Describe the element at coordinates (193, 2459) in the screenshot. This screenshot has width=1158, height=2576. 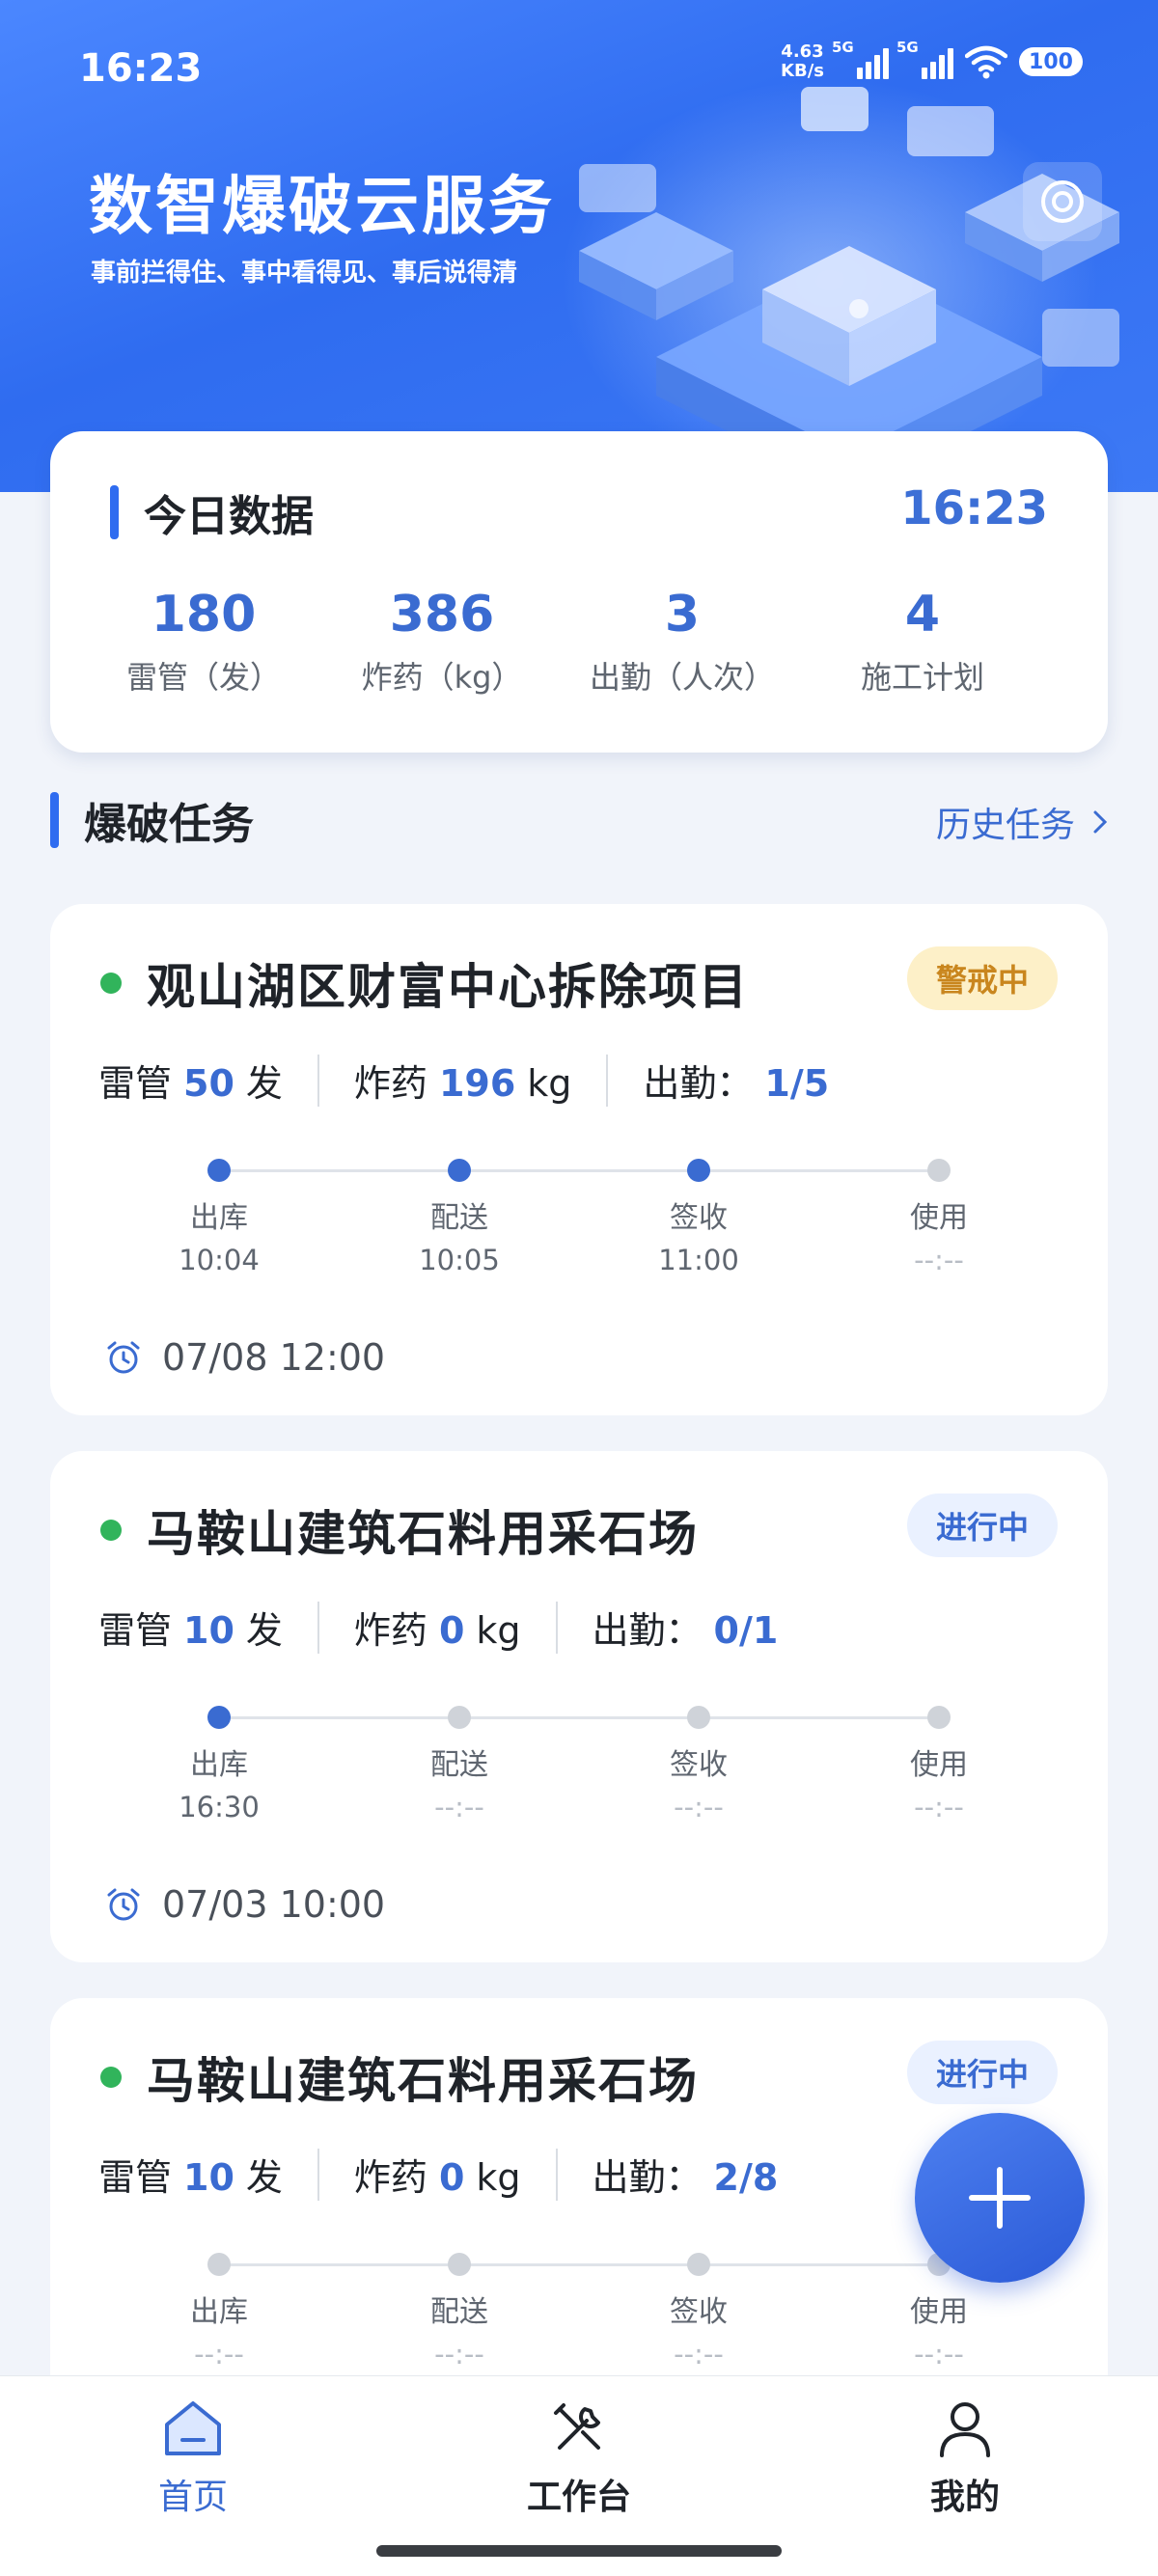
I see `tab-home: 首页` at that location.